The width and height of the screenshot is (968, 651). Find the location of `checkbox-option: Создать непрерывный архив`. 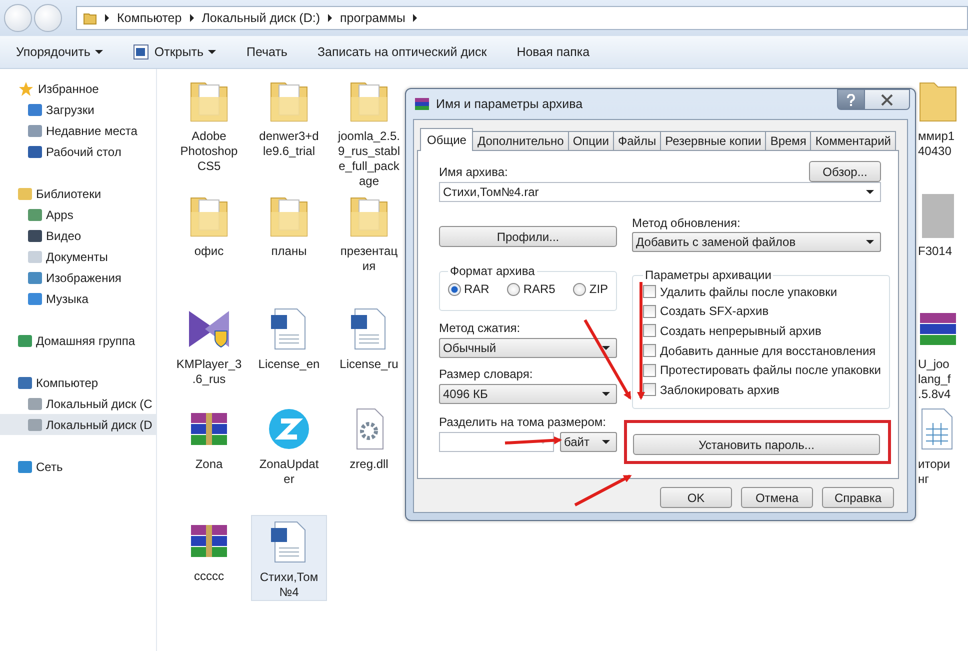

checkbox-option: Создать непрерывный архив is located at coordinates (762, 331).